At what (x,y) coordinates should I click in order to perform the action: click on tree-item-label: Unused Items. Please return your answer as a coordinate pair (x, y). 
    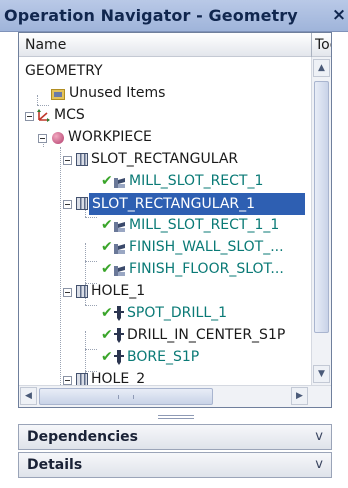
    Looking at the image, I should click on (117, 93).